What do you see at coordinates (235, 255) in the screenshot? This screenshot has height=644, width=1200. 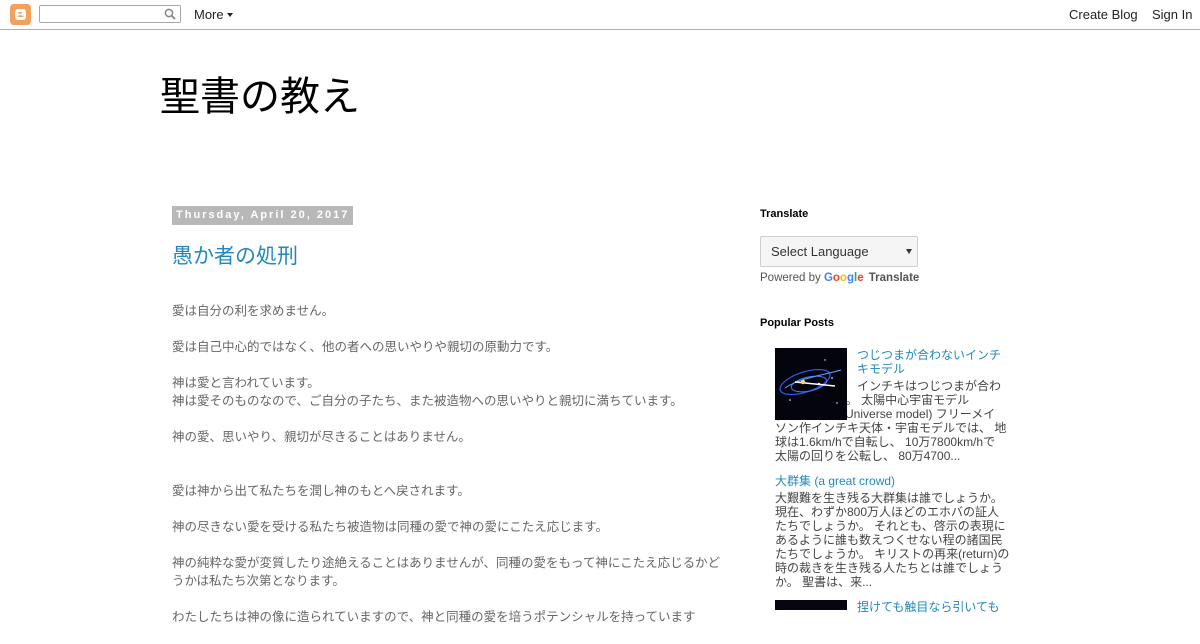 I see `post-title: 愚か者の処刑` at bounding box center [235, 255].